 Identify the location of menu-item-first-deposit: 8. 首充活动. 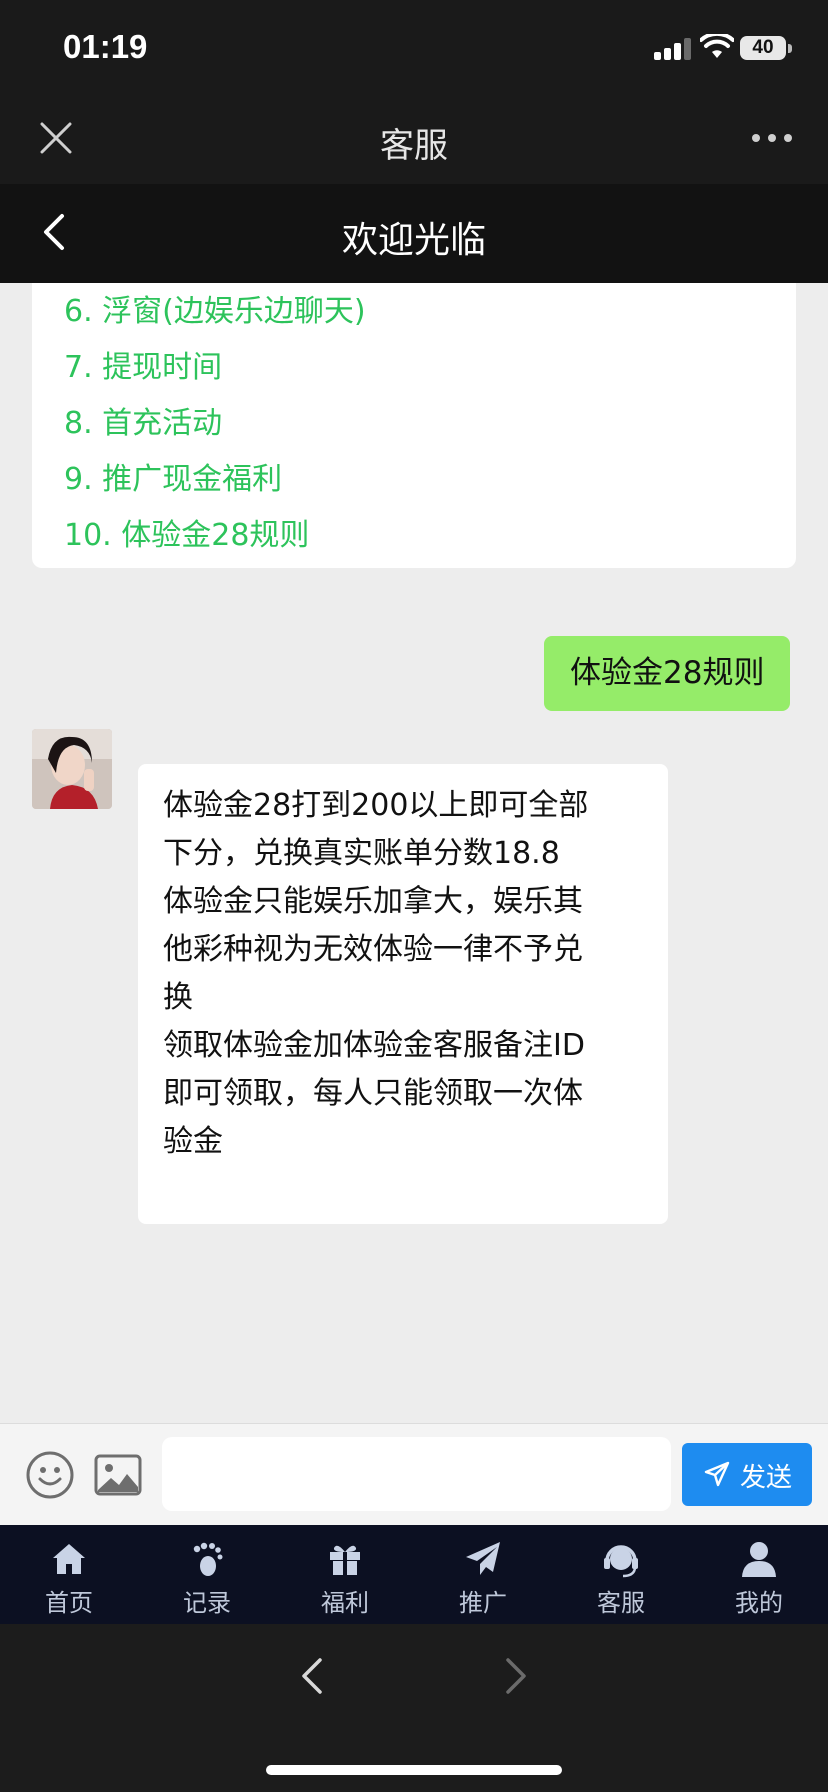
(143, 420).